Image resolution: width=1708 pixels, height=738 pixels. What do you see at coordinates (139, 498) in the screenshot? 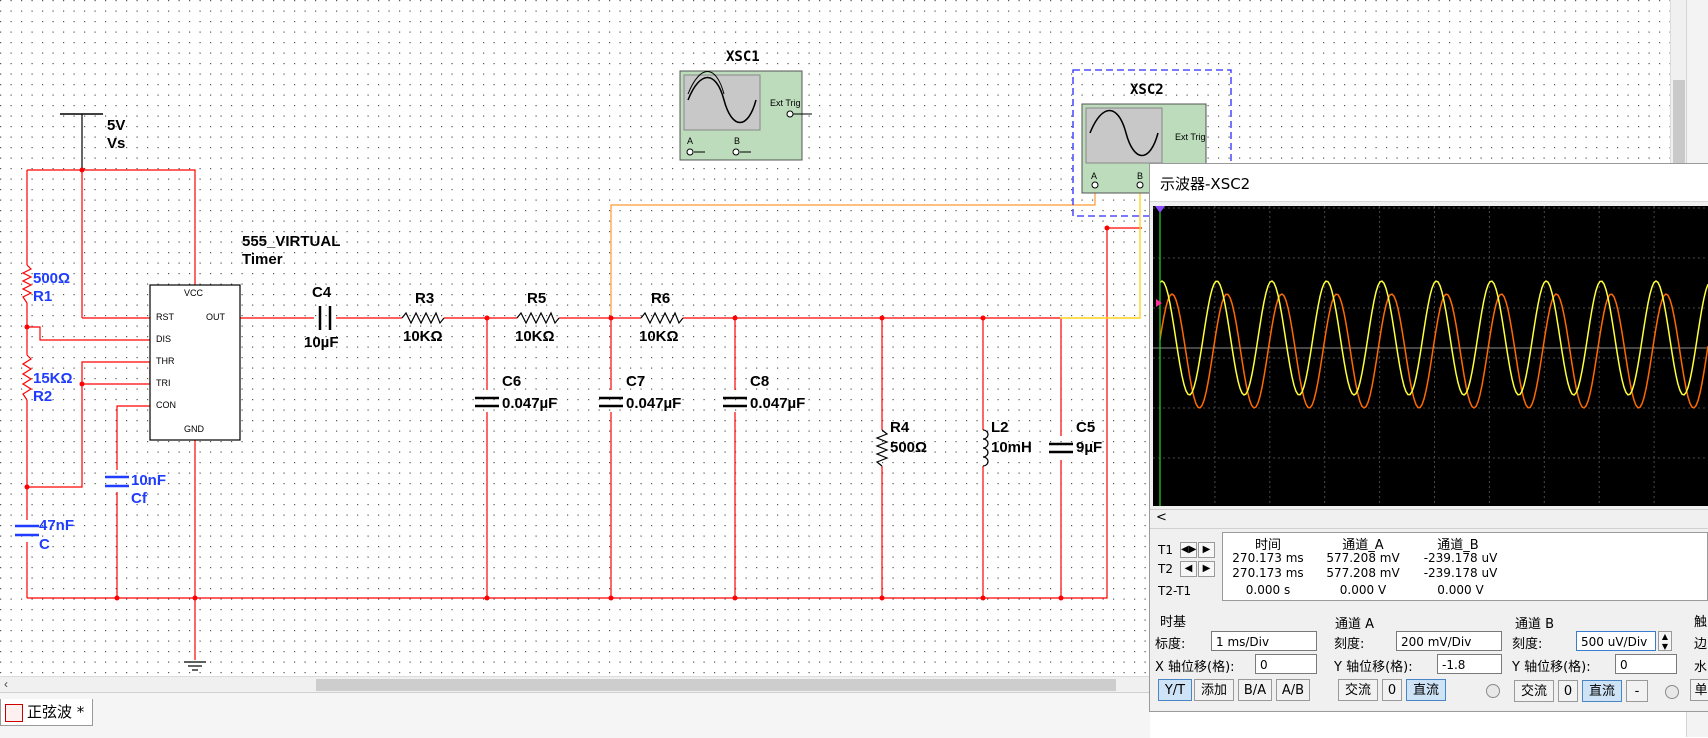
I see `cf-id: Cf` at bounding box center [139, 498].